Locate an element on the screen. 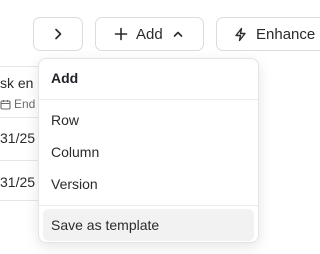 This screenshot has width=320, height=254. chevron-right-icon is located at coordinates (58, 34).